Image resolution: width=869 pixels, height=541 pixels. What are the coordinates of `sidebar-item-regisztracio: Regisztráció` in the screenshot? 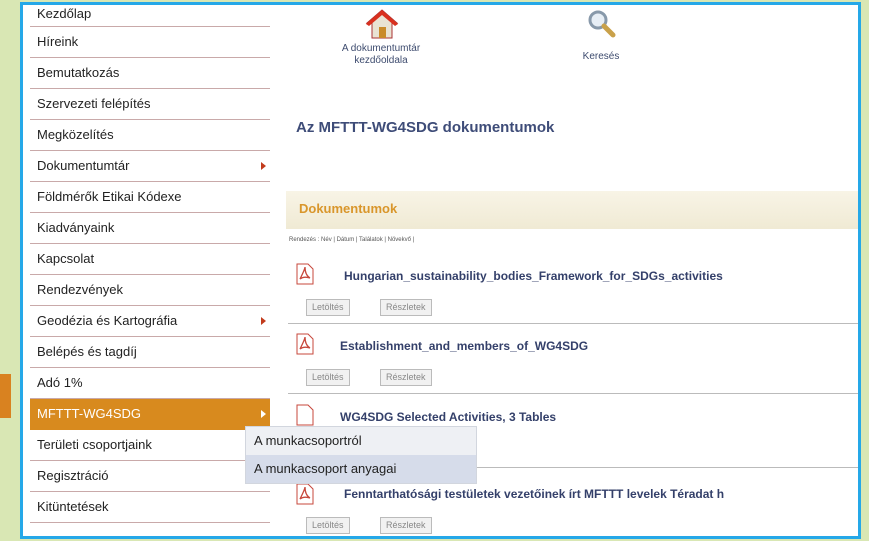 It's located at (150, 476).